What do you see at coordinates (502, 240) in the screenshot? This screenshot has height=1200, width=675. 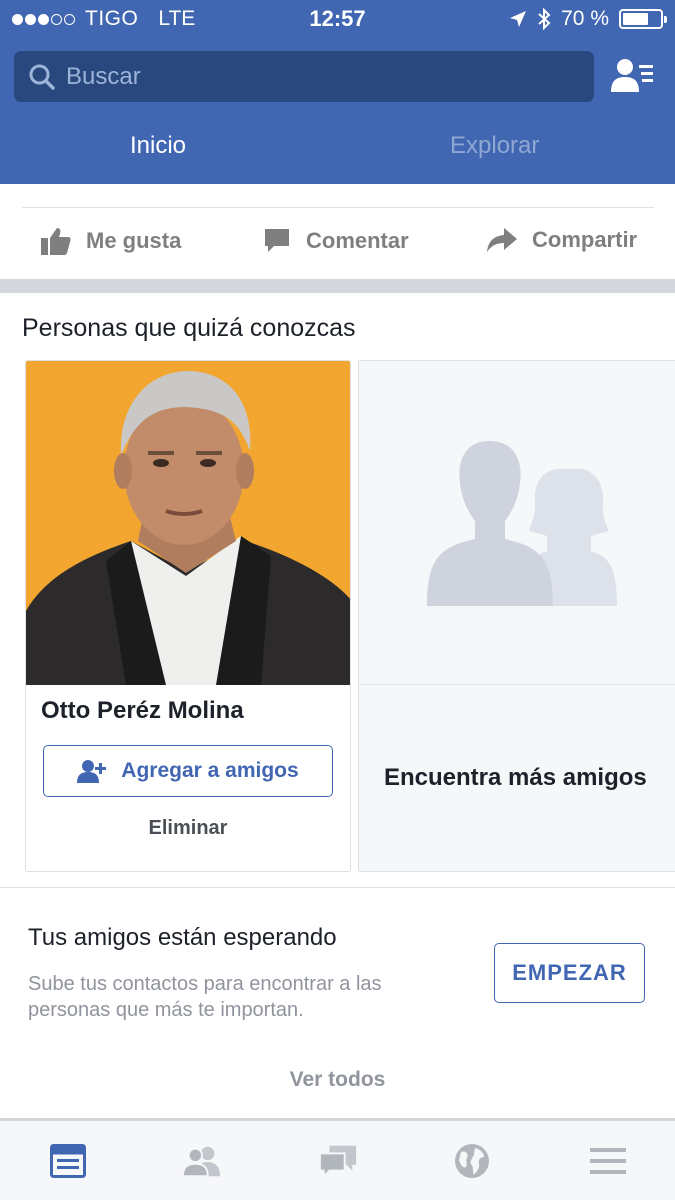 I see `share-icon` at bounding box center [502, 240].